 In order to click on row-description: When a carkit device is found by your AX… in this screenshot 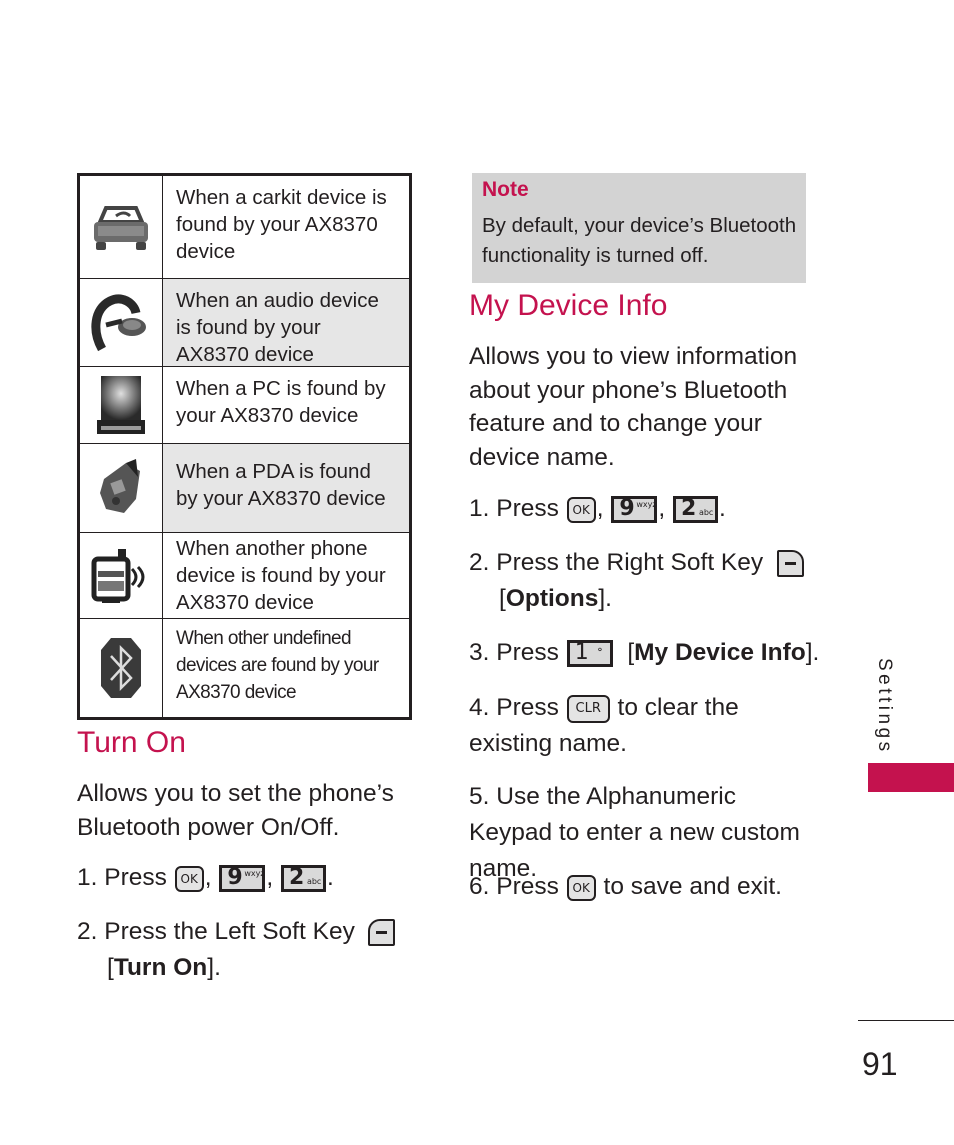, I will do `click(281, 224)`.